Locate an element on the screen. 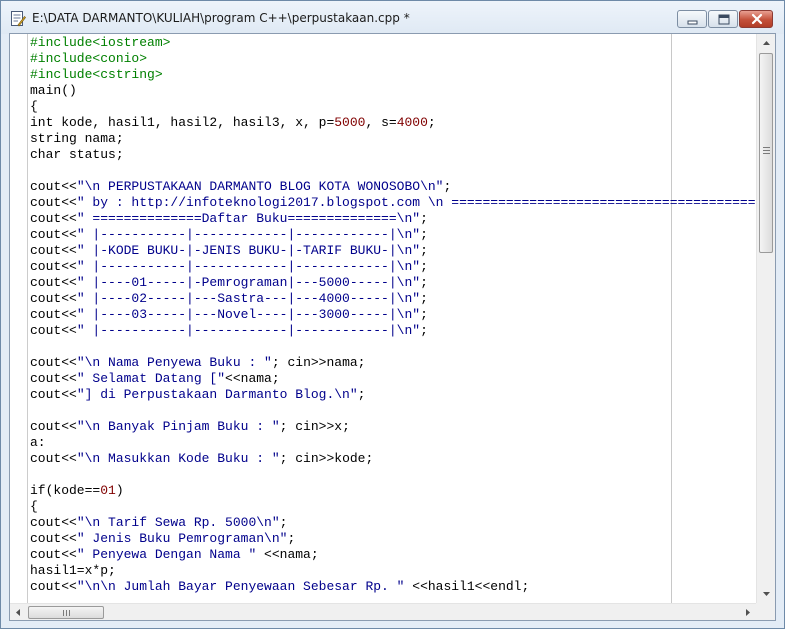 The height and width of the screenshot is (629, 785). code-line: #include<conio> is located at coordinates (88, 59).